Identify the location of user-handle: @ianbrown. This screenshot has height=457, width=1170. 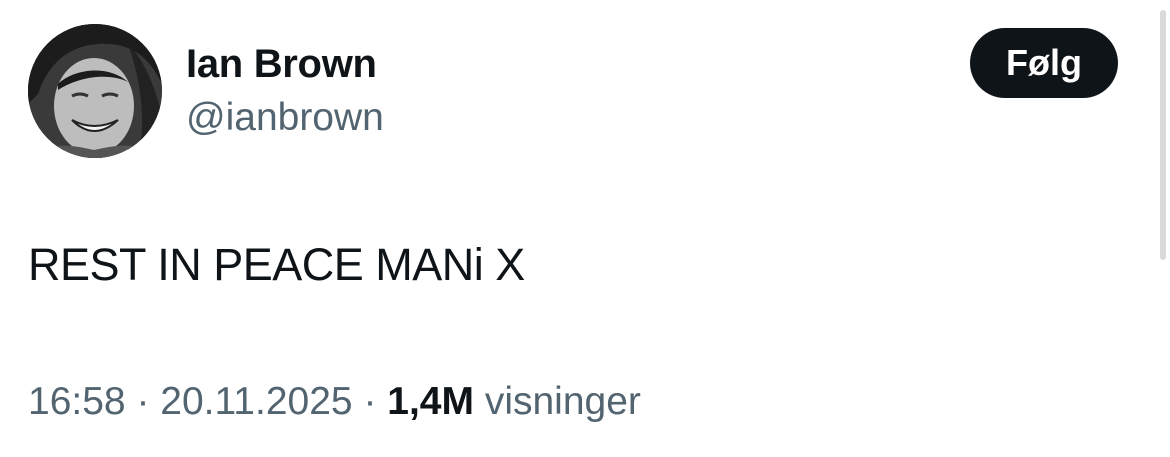
(285, 118).